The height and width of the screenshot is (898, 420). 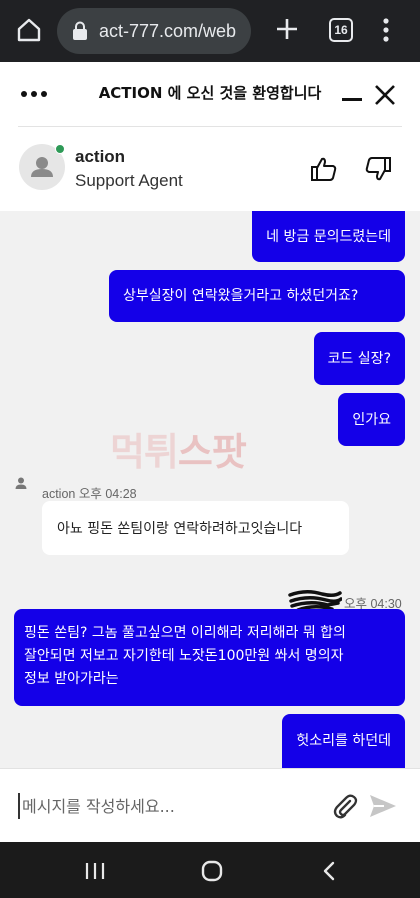 I want to click on agent-message: 아뇨 핑돈 쏜팀이랑 연락하려하고잇습니다, so click(x=195, y=528).